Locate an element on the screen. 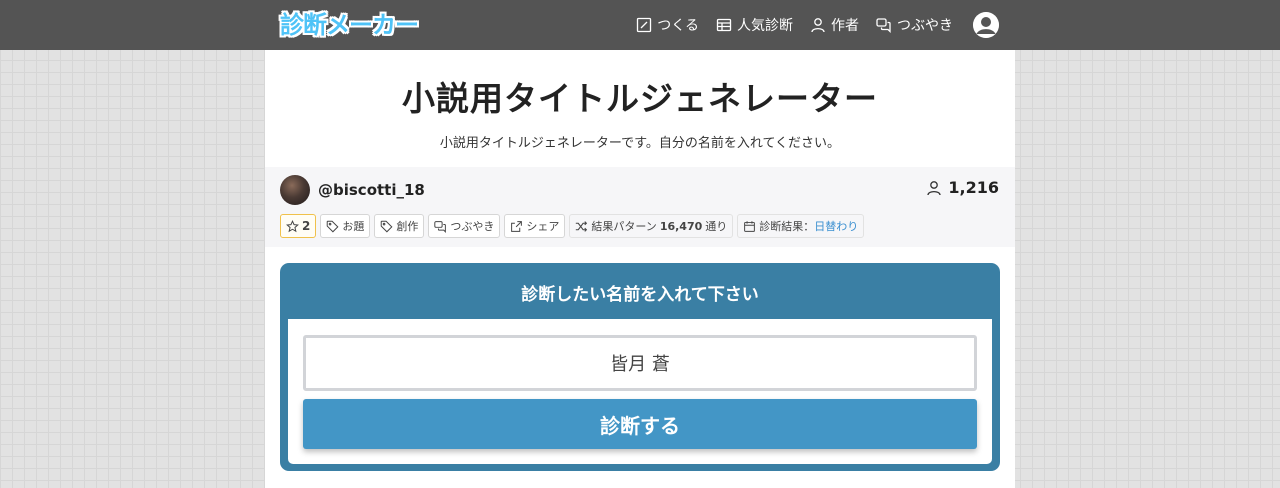 This screenshot has width=1280, height=488. nav-authors-label: 作者 is located at coordinates (845, 26).